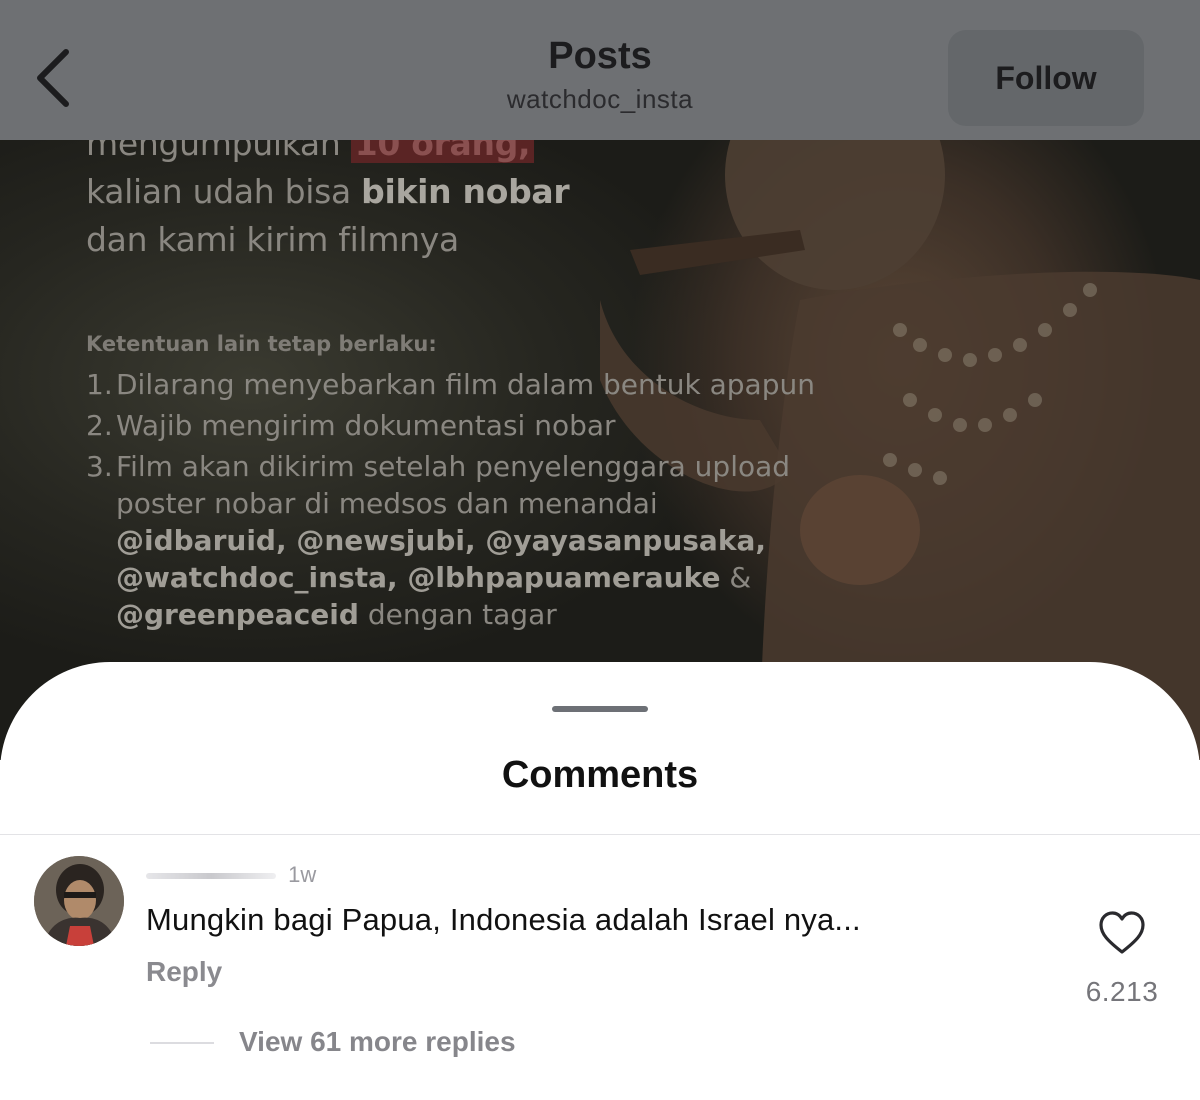  I want to click on post-rules-title: Ketentuan lain tetap berlaku:, so click(261, 344).